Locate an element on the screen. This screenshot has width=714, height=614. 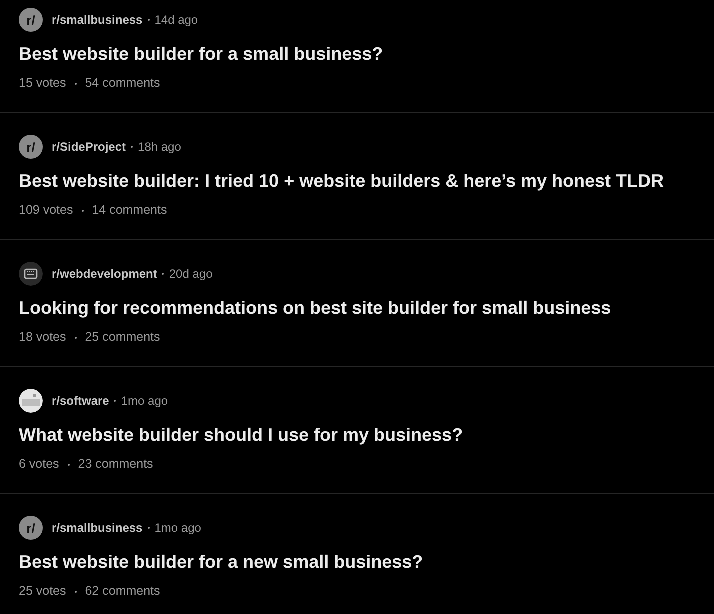
post-title: Best website builder for a new small business? is located at coordinates (357, 562).